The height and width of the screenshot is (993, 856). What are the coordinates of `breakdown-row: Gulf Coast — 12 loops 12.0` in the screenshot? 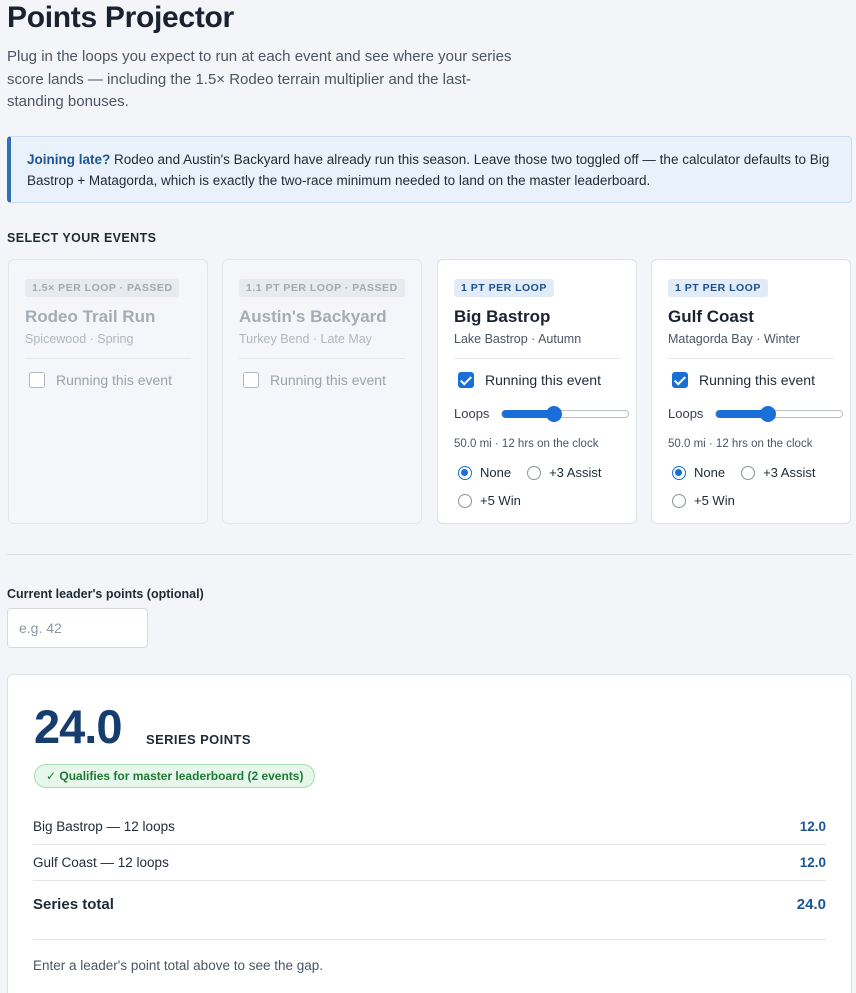 It's located at (429, 863).